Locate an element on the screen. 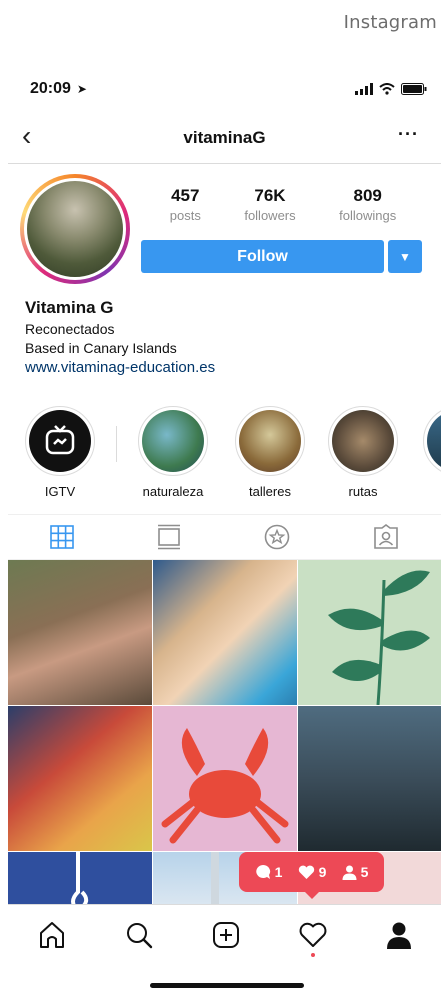 Image resolution: width=441 pixels, height=992 pixels. activity-notification-bubble: 1 9 5 is located at coordinates (311, 875).